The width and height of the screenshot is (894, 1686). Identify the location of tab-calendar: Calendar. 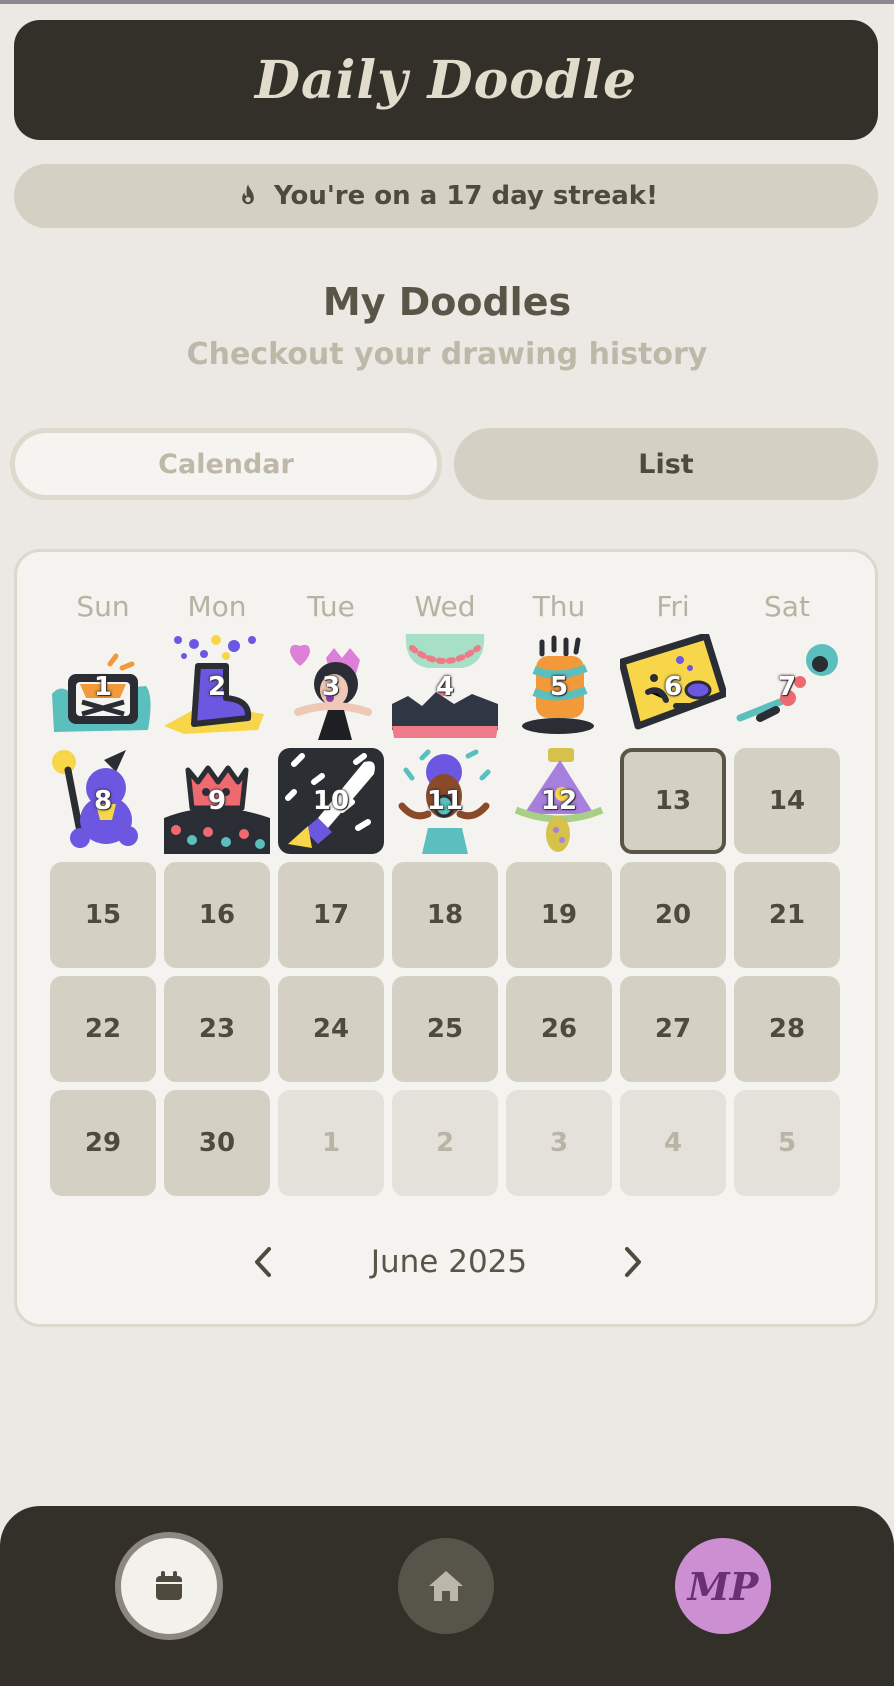
(226, 464).